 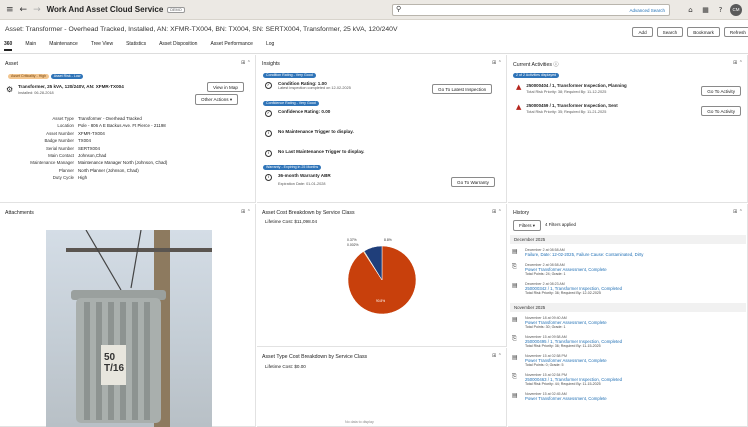 I want to click on tab-tree-view: Tree View, so click(x=102, y=46).